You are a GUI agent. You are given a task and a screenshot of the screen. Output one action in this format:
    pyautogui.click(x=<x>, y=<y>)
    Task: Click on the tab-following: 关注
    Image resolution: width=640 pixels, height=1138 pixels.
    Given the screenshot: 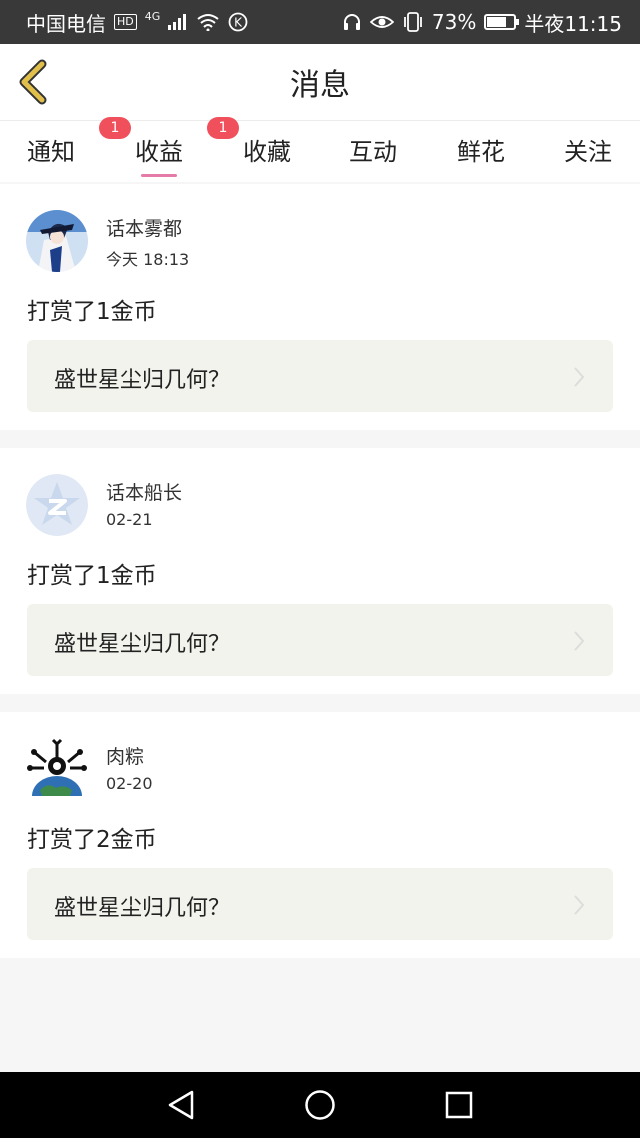 What is the action you would take?
    pyautogui.click(x=588, y=152)
    